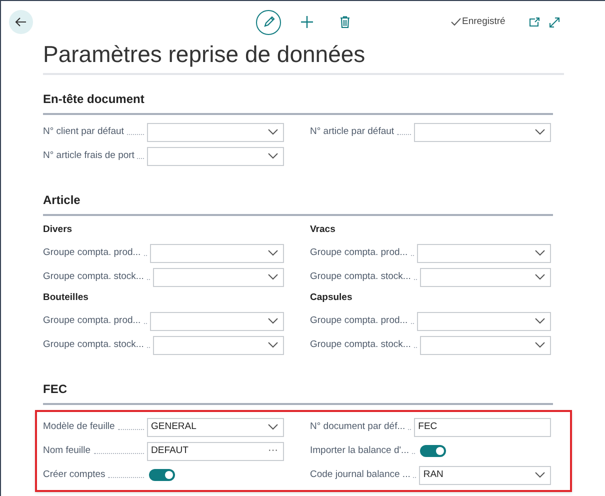 The height and width of the screenshot is (496, 605). What do you see at coordinates (74, 475) in the screenshot?
I see `field-label: Créer comptes` at bounding box center [74, 475].